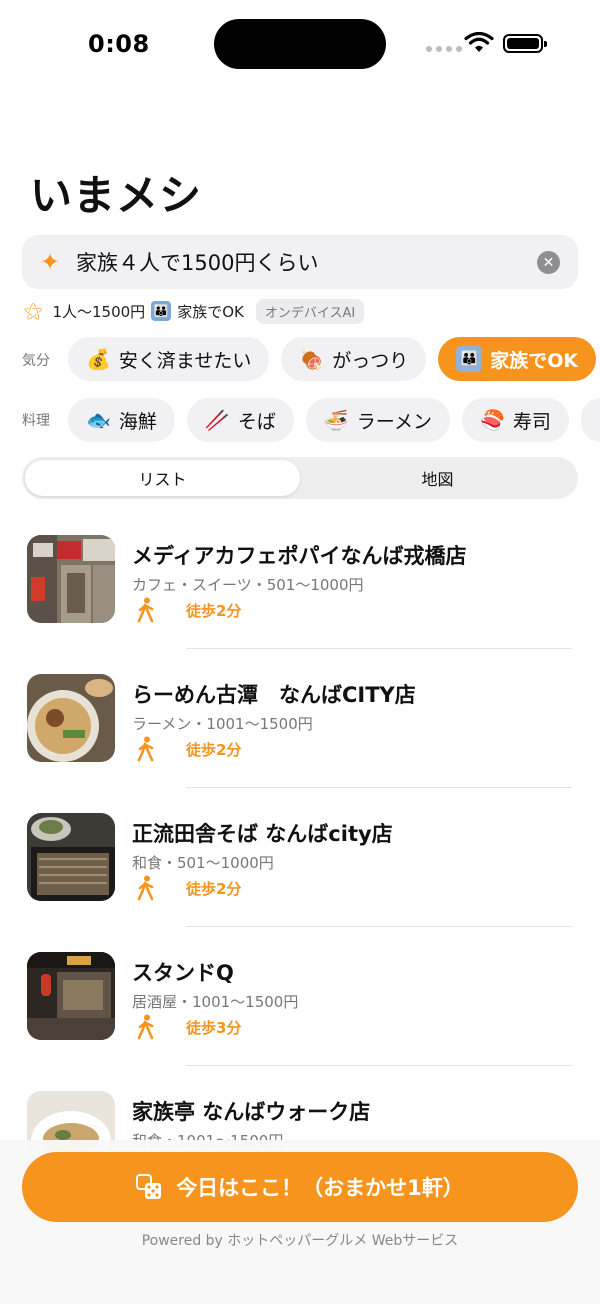 Image resolution: width=600 pixels, height=1304 pixels. I want to click on summary-budget: 1人〜1500円, so click(99, 311).